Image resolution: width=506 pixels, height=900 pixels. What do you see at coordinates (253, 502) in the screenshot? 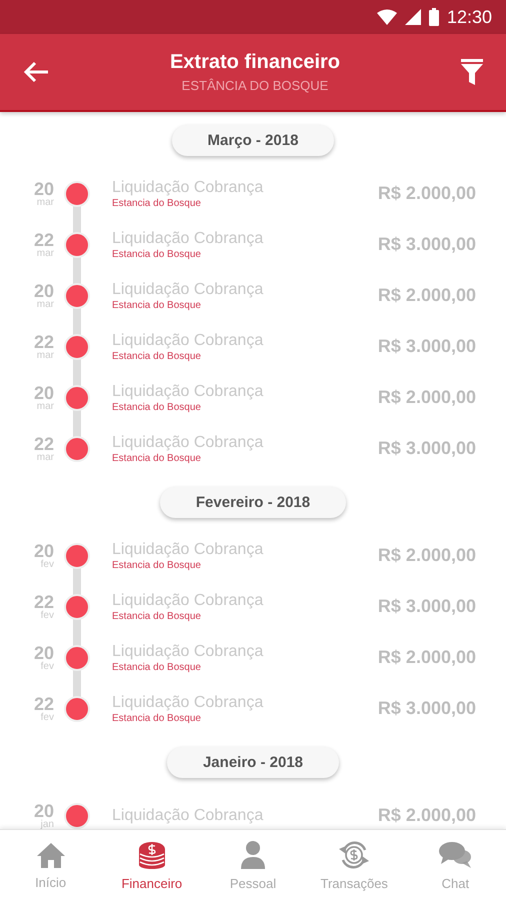
I see `month-header: Fevereiro - 2018` at bounding box center [253, 502].